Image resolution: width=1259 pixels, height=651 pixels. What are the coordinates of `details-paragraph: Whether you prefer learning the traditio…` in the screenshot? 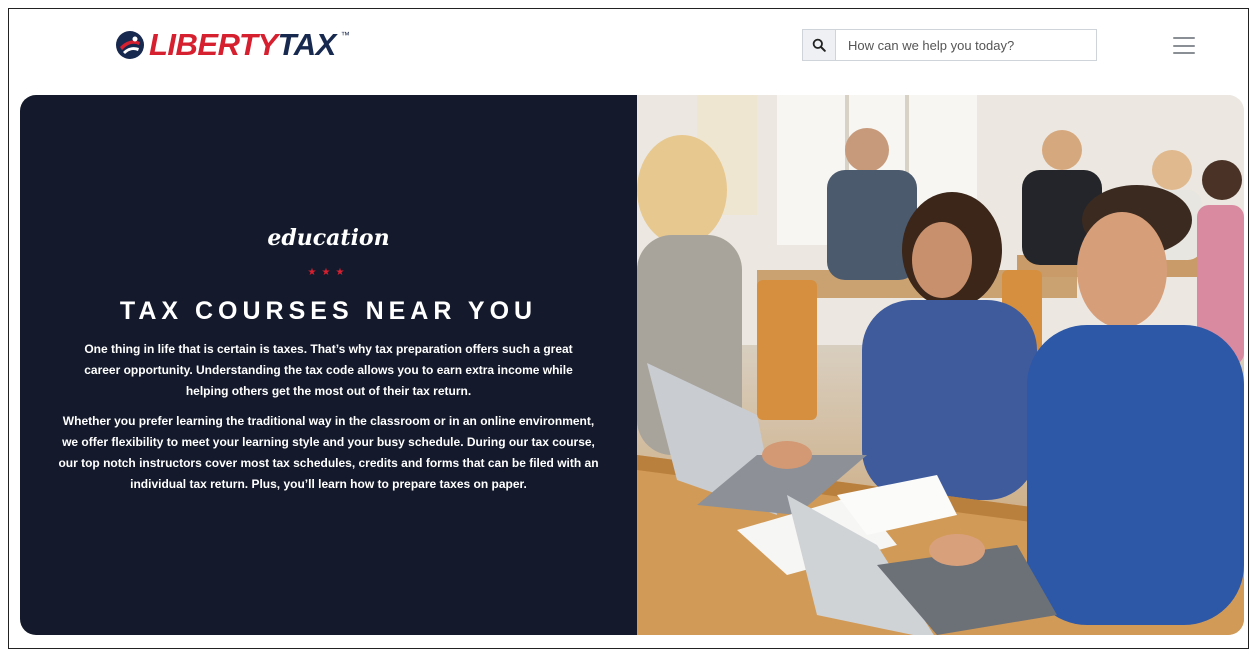 It's located at (328, 452).